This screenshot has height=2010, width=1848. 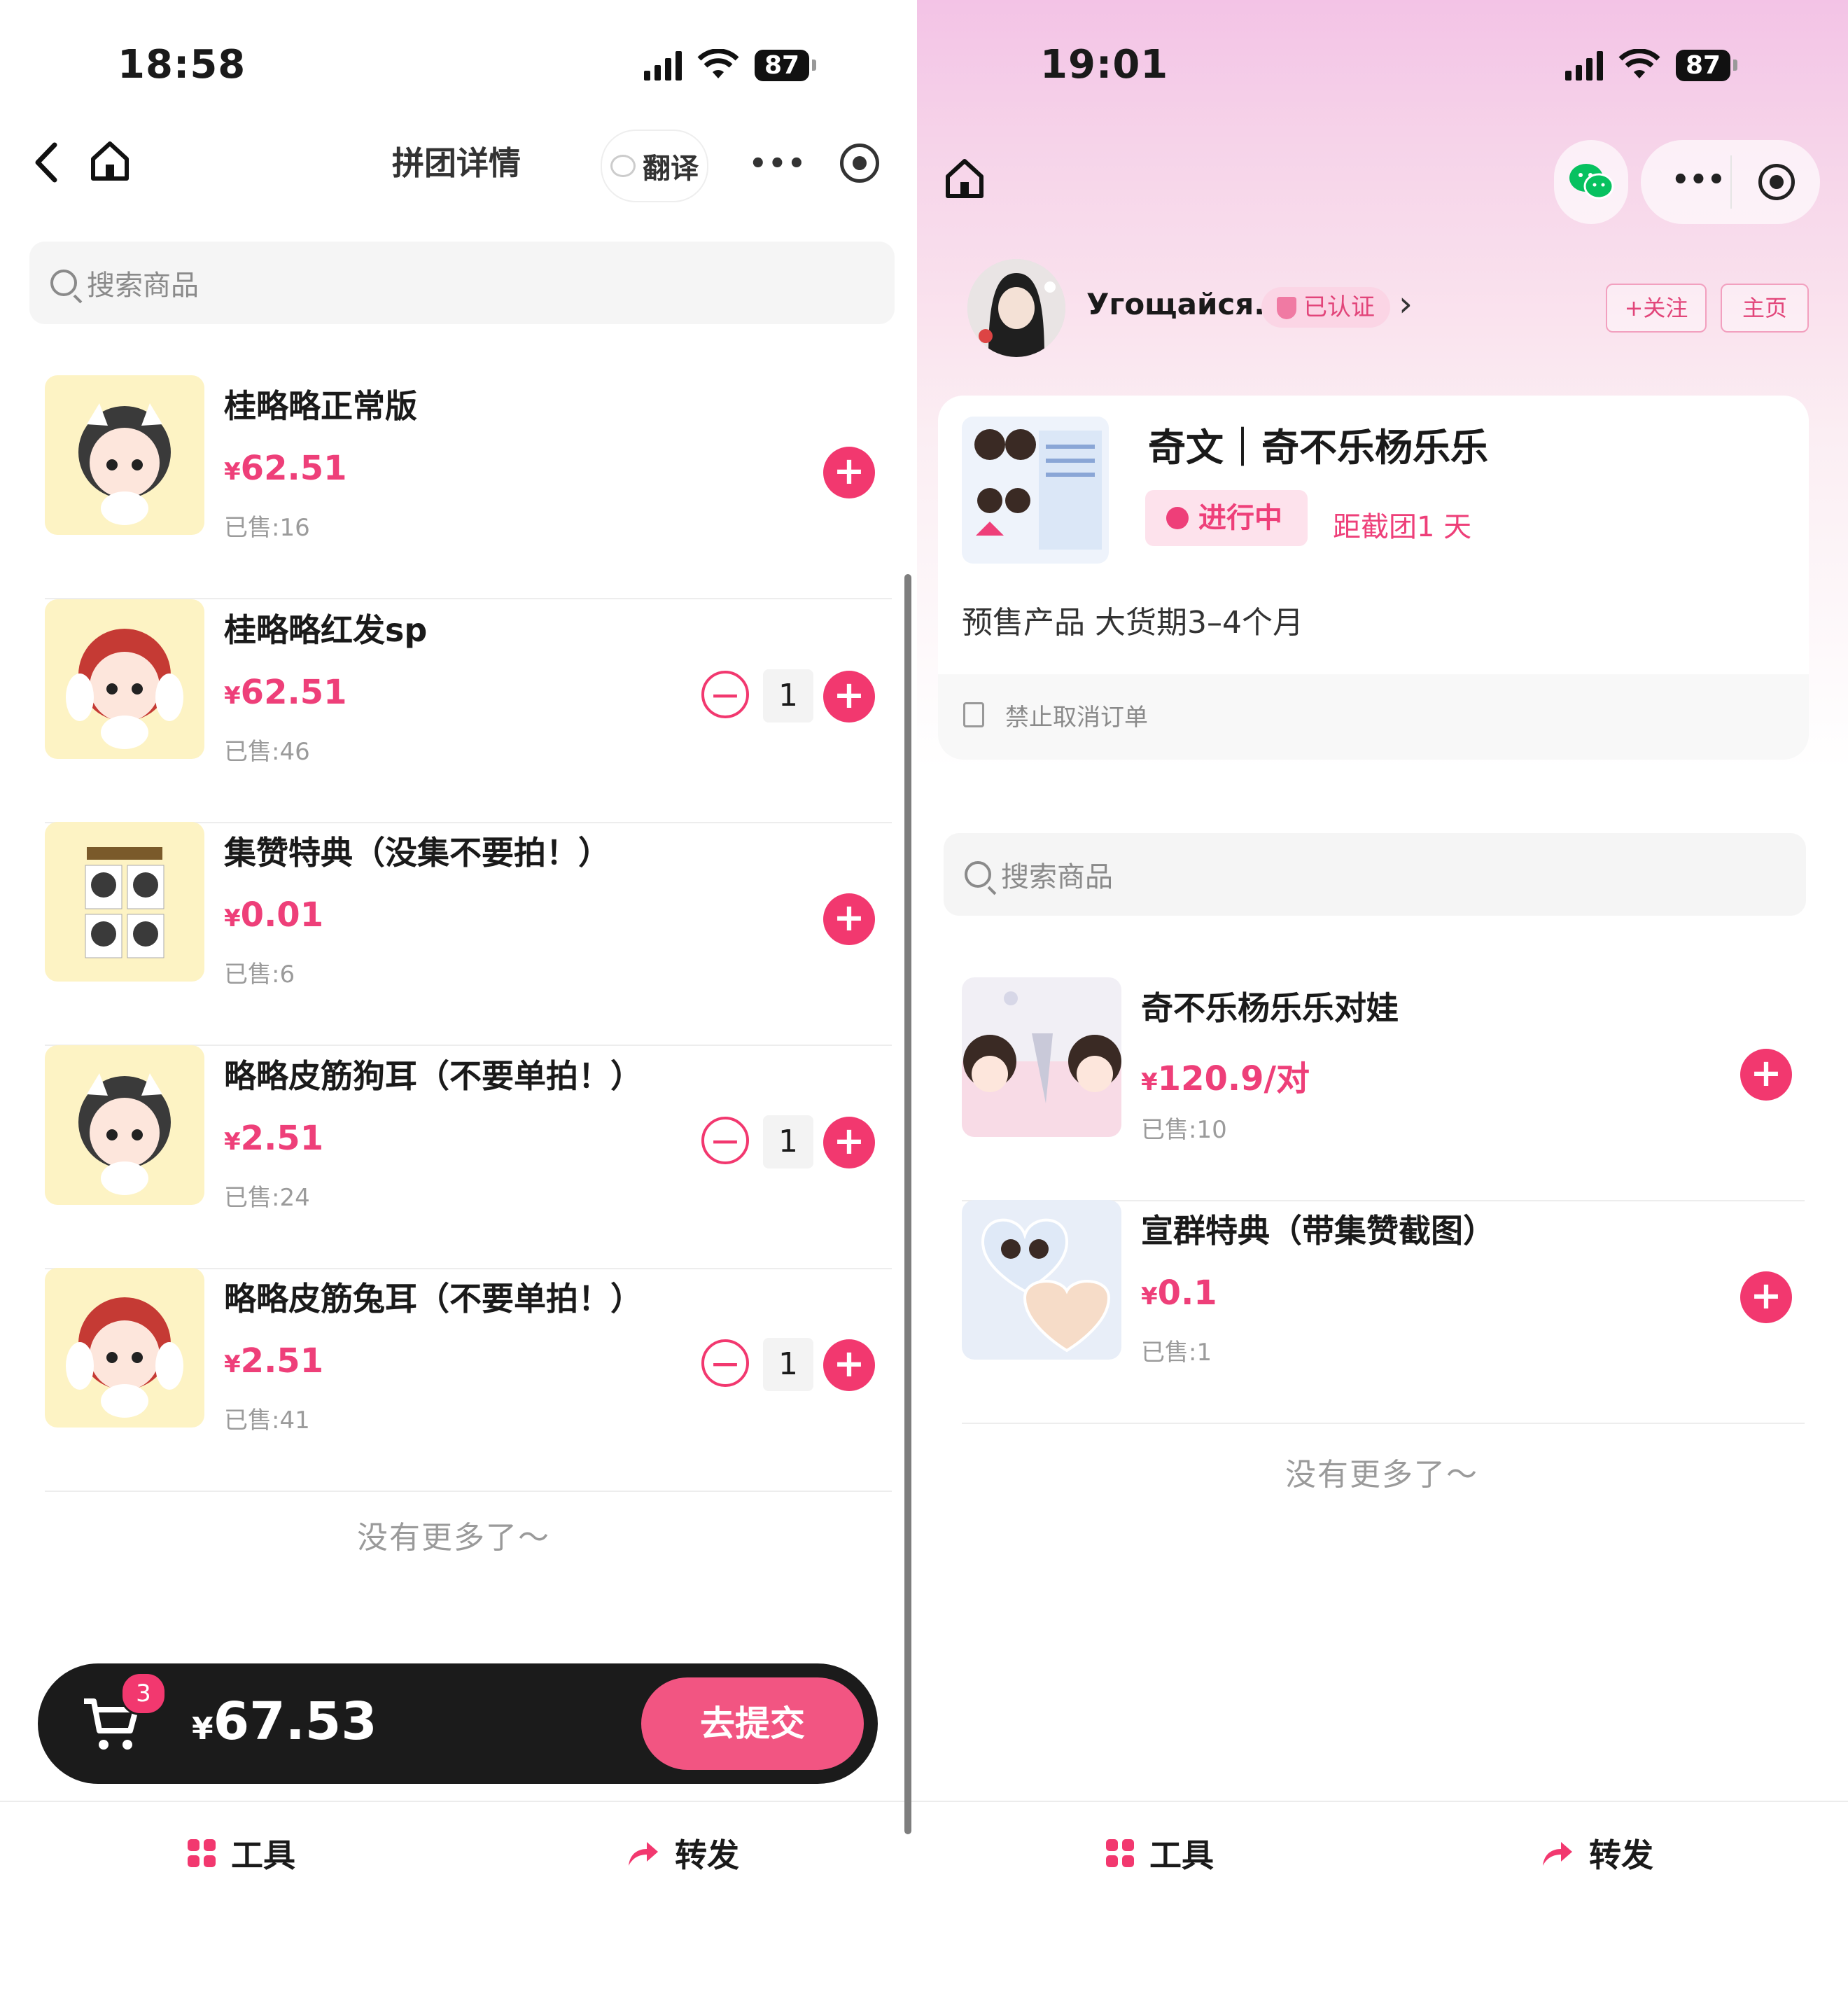 I want to click on verified-badge: 已认证, so click(x=1325, y=307).